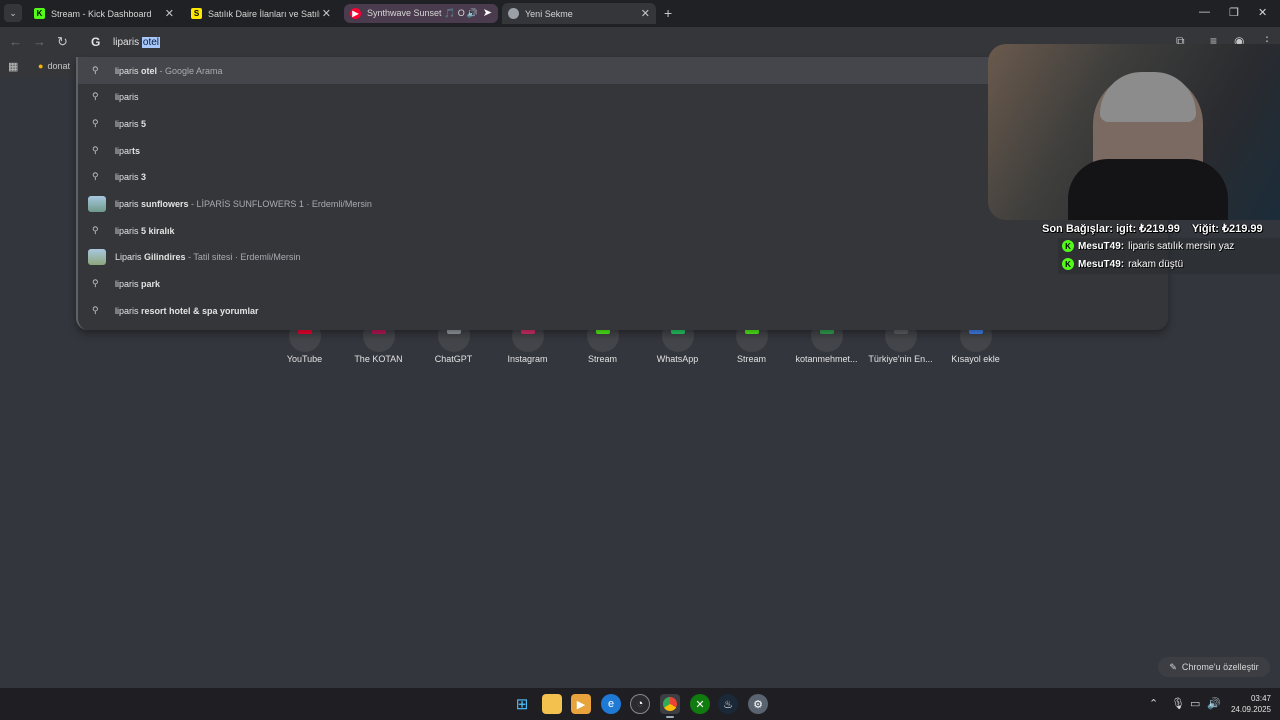  Describe the element at coordinates (1156, 264) in the screenshot. I see `chat-text: rakam düştü` at that location.